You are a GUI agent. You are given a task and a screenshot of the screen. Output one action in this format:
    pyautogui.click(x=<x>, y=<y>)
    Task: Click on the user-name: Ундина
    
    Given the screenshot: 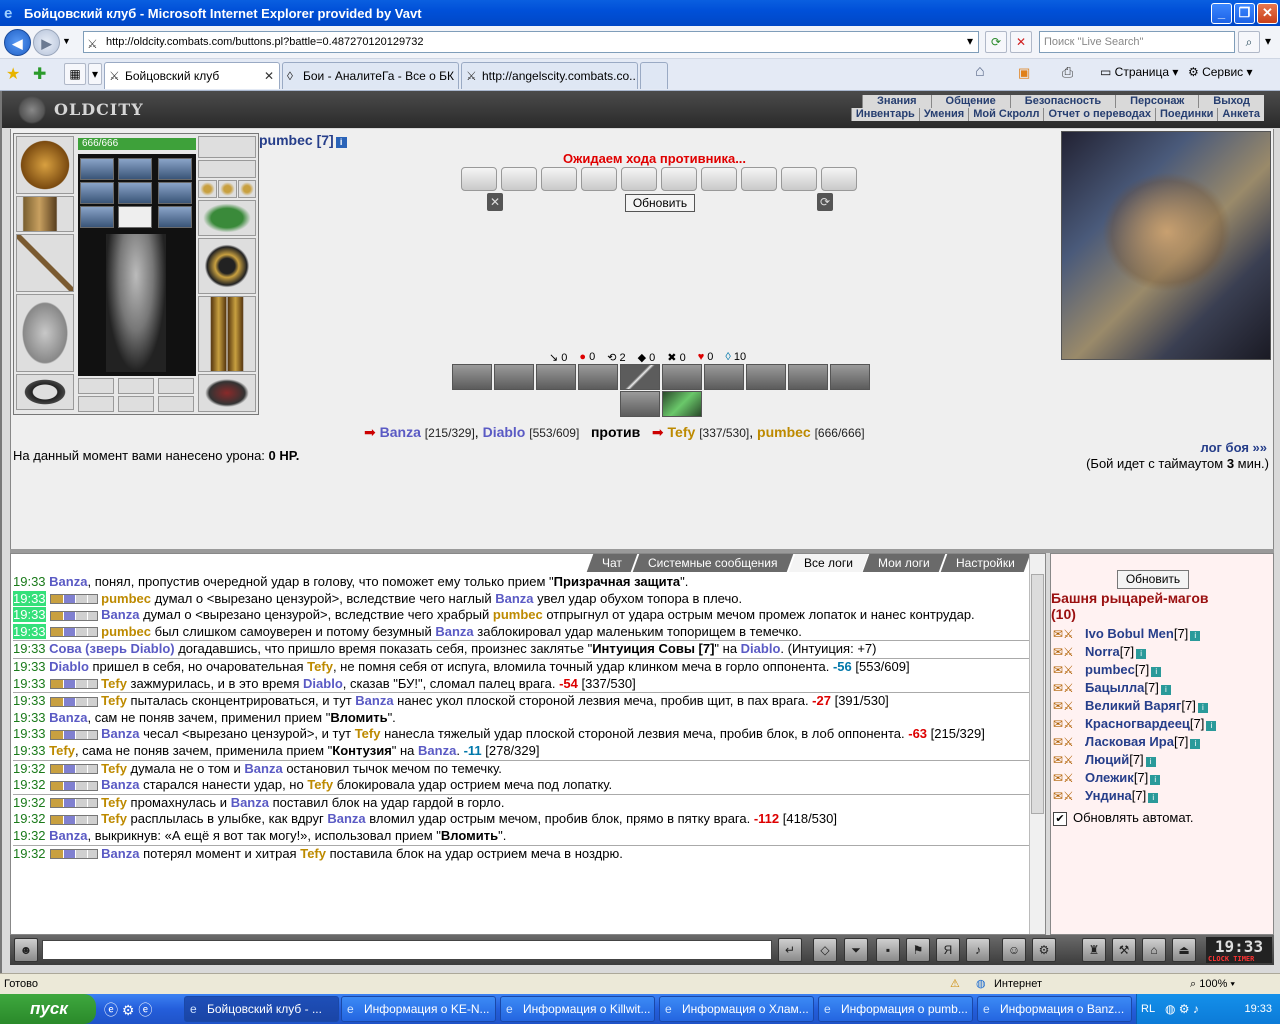 What is the action you would take?
    pyautogui.click(x=1108, y=795)
    